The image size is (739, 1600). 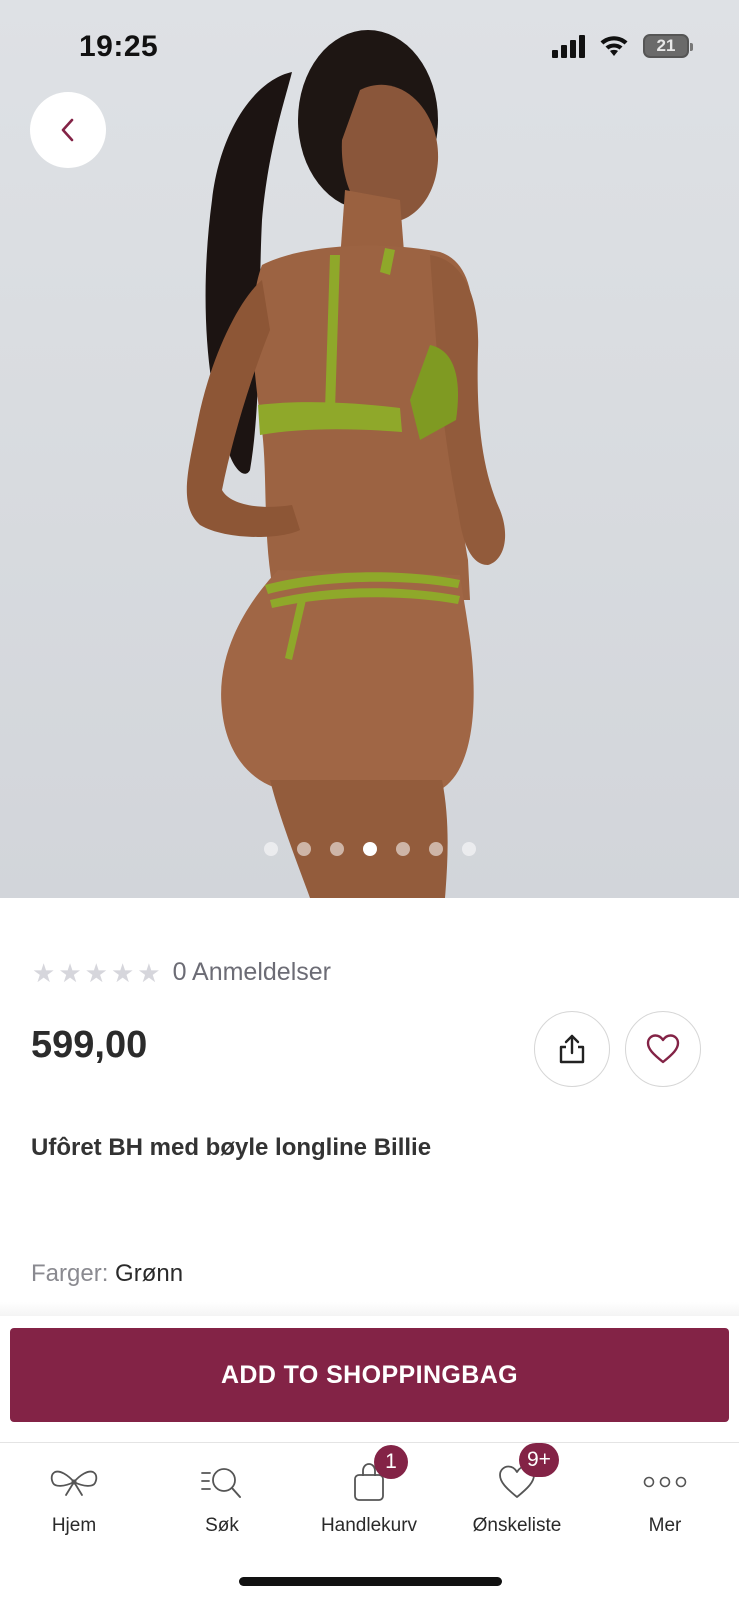 What do you see at coordinates (568, 46) in the screenshot?
I see `signal-icon` at bounding box center [568, 46].